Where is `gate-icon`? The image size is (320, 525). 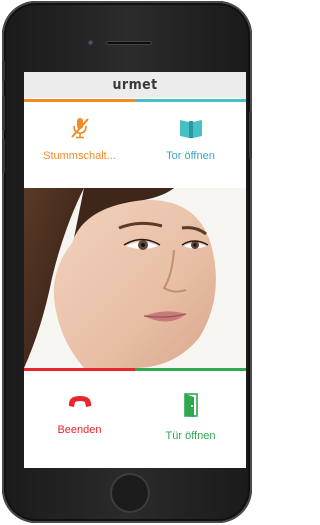 gate-icon is located at coordinates (191, 130).